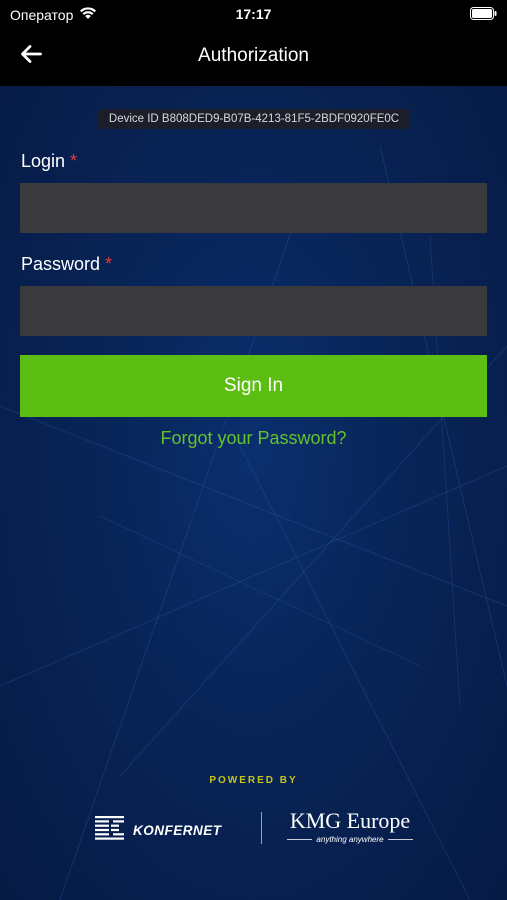 Image resolution: width=507 pixels, height=900 pixels. What do you see at coordinates (74, 161) in the screenshot?
I see `login-required-mark: *` at bounding box center [74, 161].